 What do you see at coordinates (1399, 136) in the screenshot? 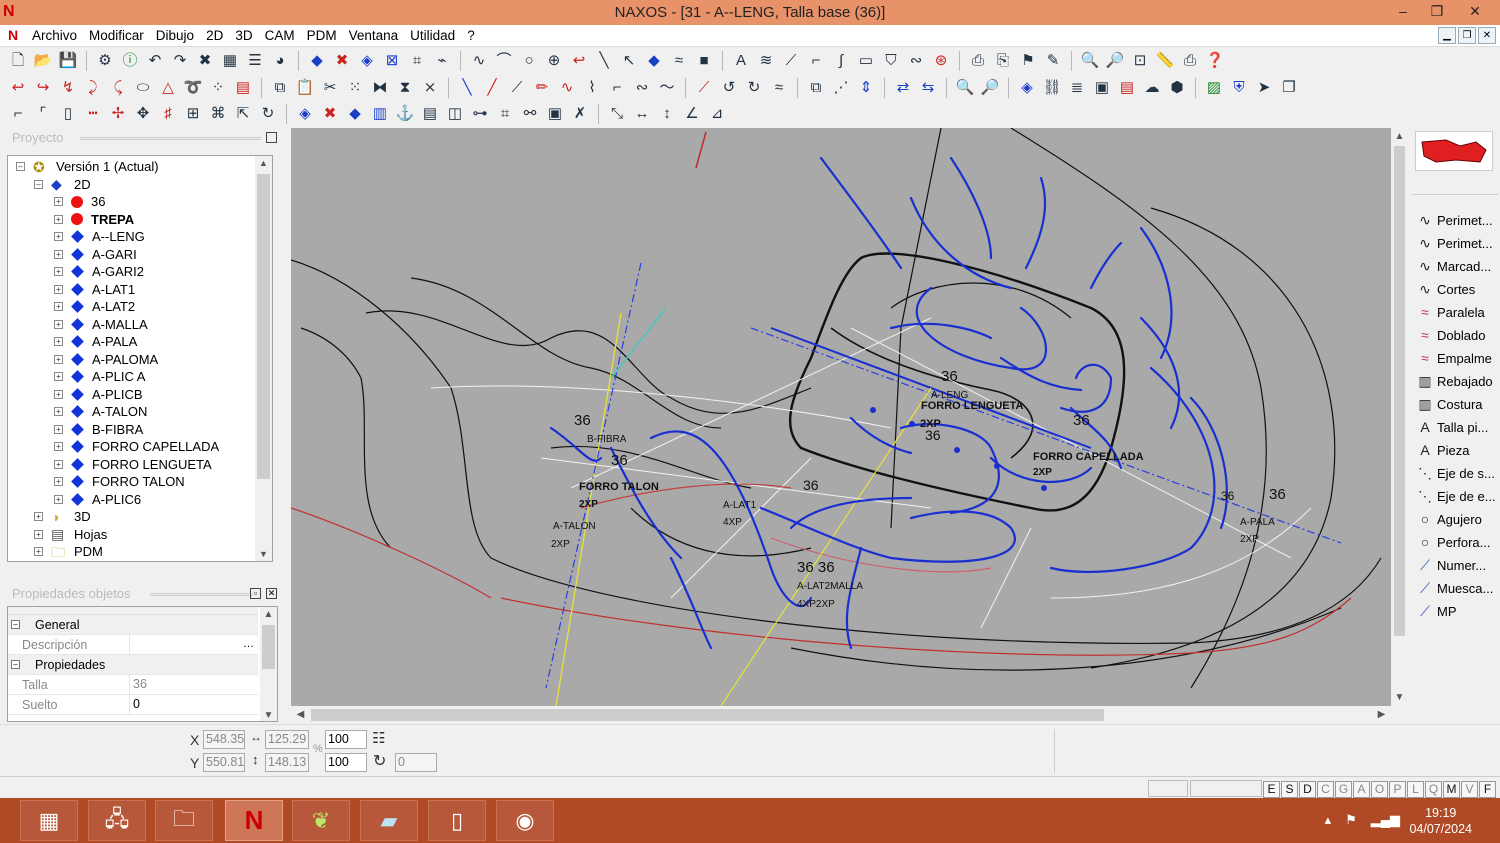
I see `scroll-up-icon: ▲` at bounding box center [1399, 136].